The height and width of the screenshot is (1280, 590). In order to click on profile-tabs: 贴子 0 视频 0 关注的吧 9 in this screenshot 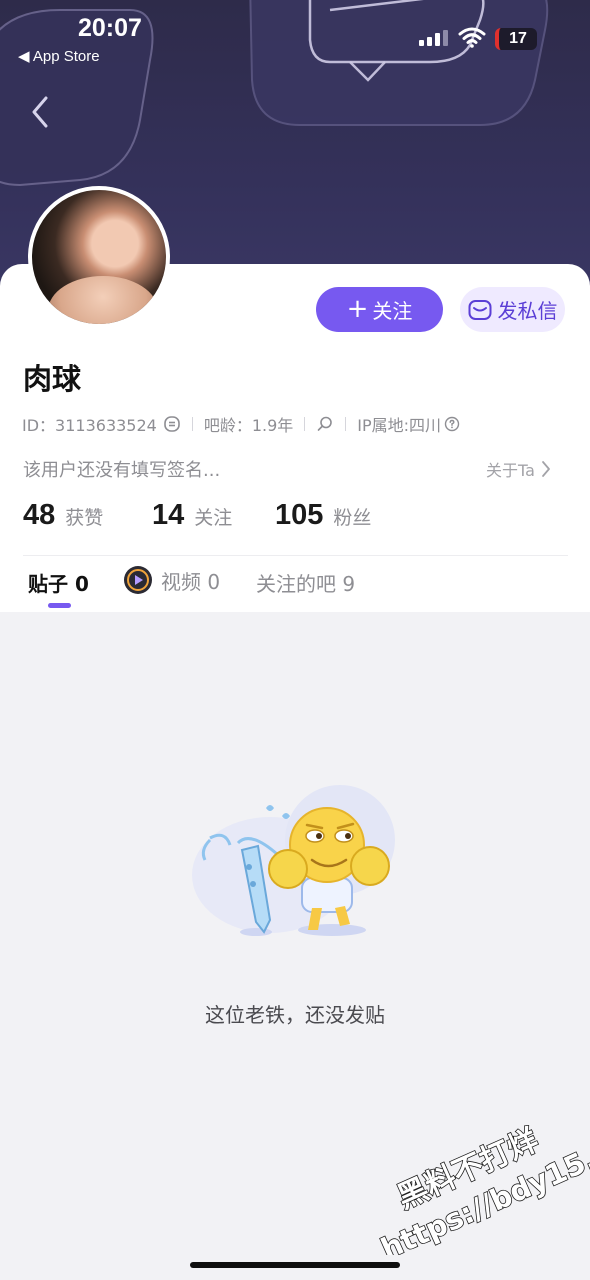, I will do `click(295, 584)`.